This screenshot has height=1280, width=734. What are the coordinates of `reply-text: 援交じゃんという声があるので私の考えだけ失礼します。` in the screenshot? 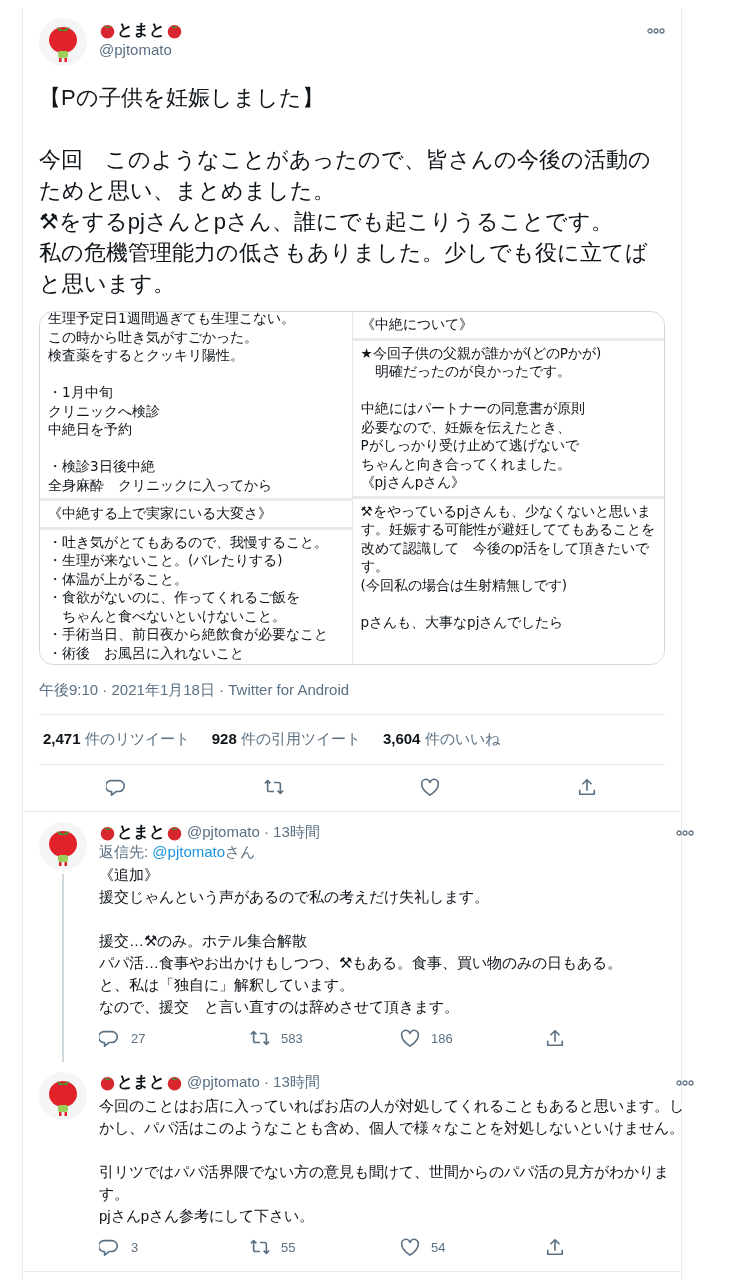 It's located at (294, 897).